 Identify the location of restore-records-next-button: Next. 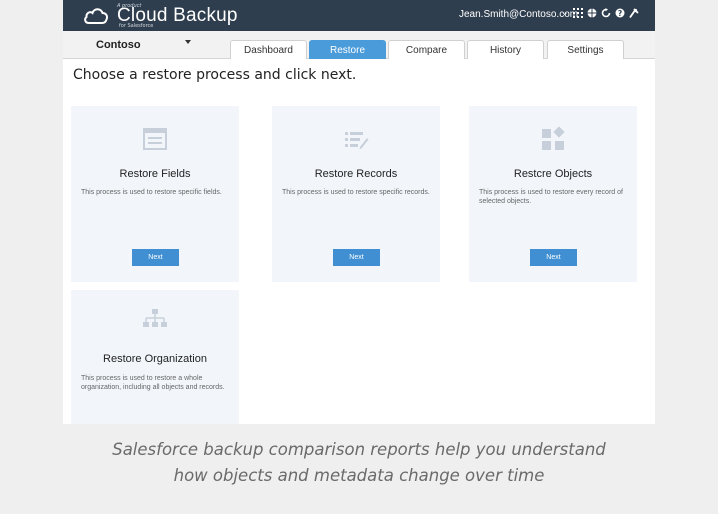
(356, 257).